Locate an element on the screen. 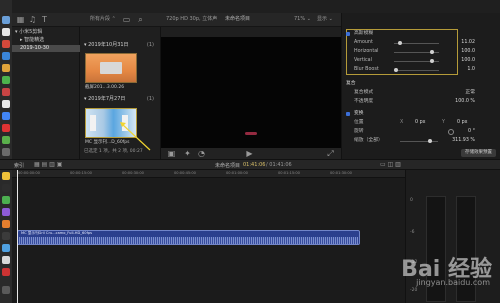  position-x-label: X is located at coordinates (402, 122).